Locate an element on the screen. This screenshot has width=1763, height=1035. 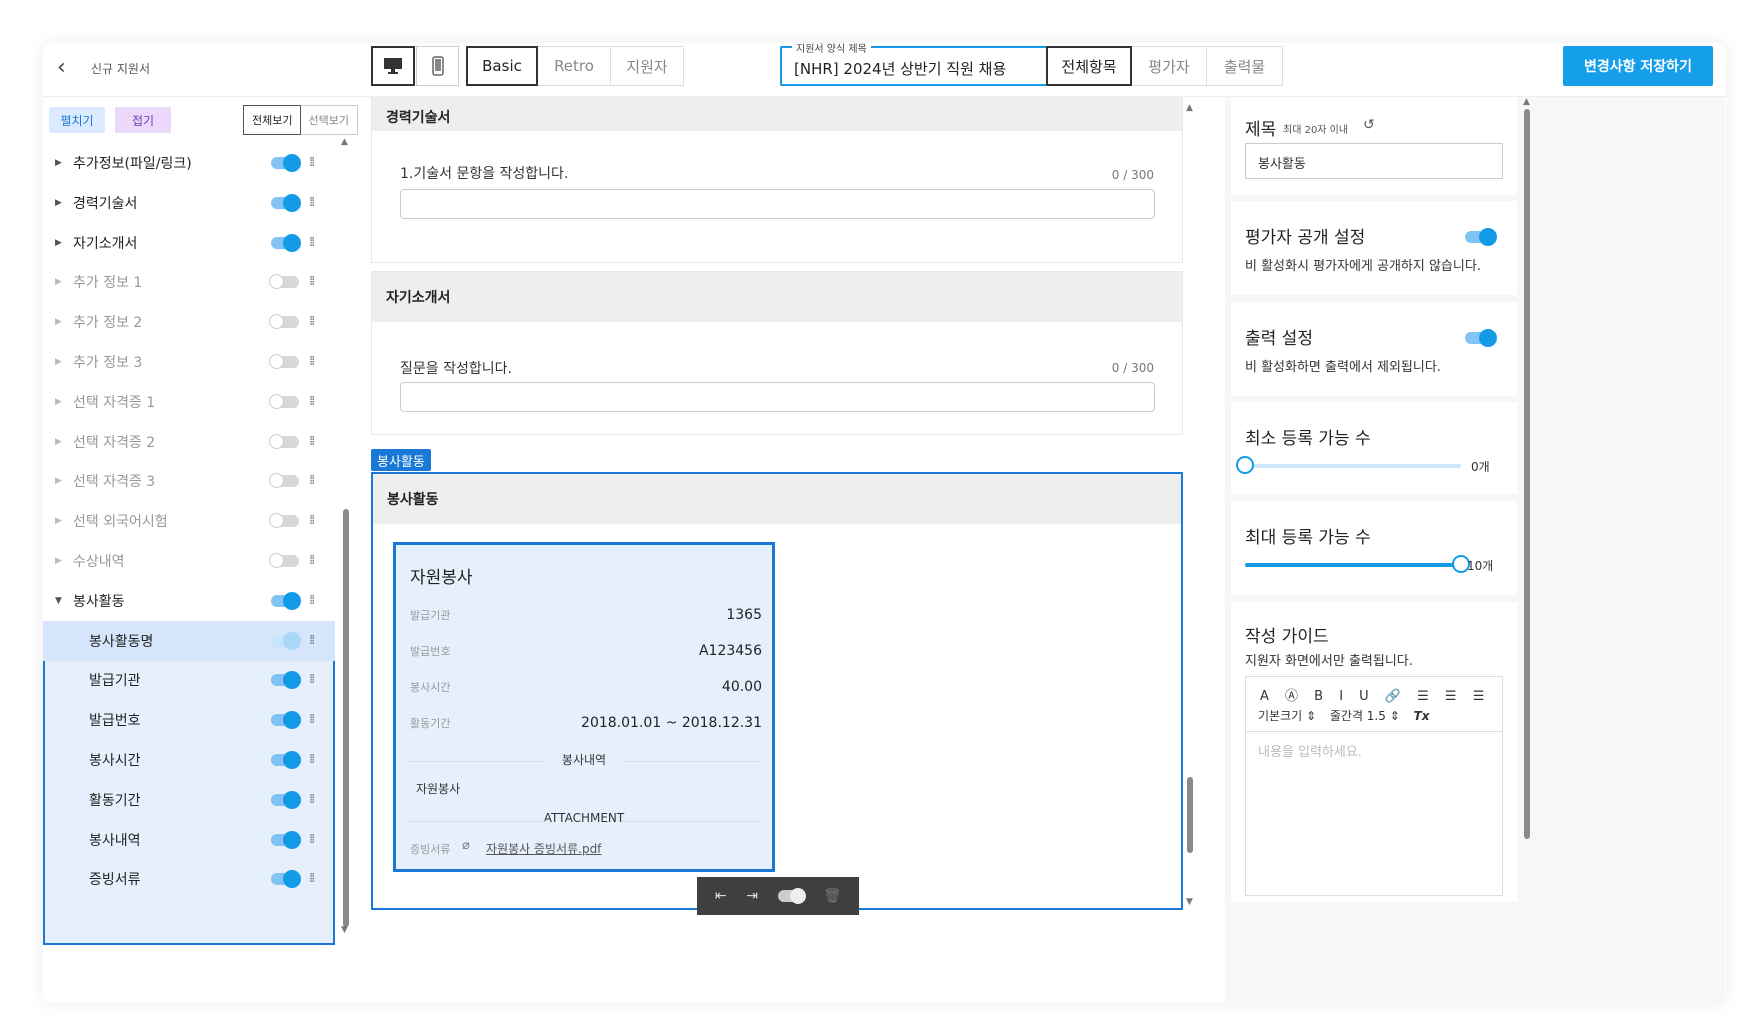
desktop-view-button is located at coordinates (393, 66).